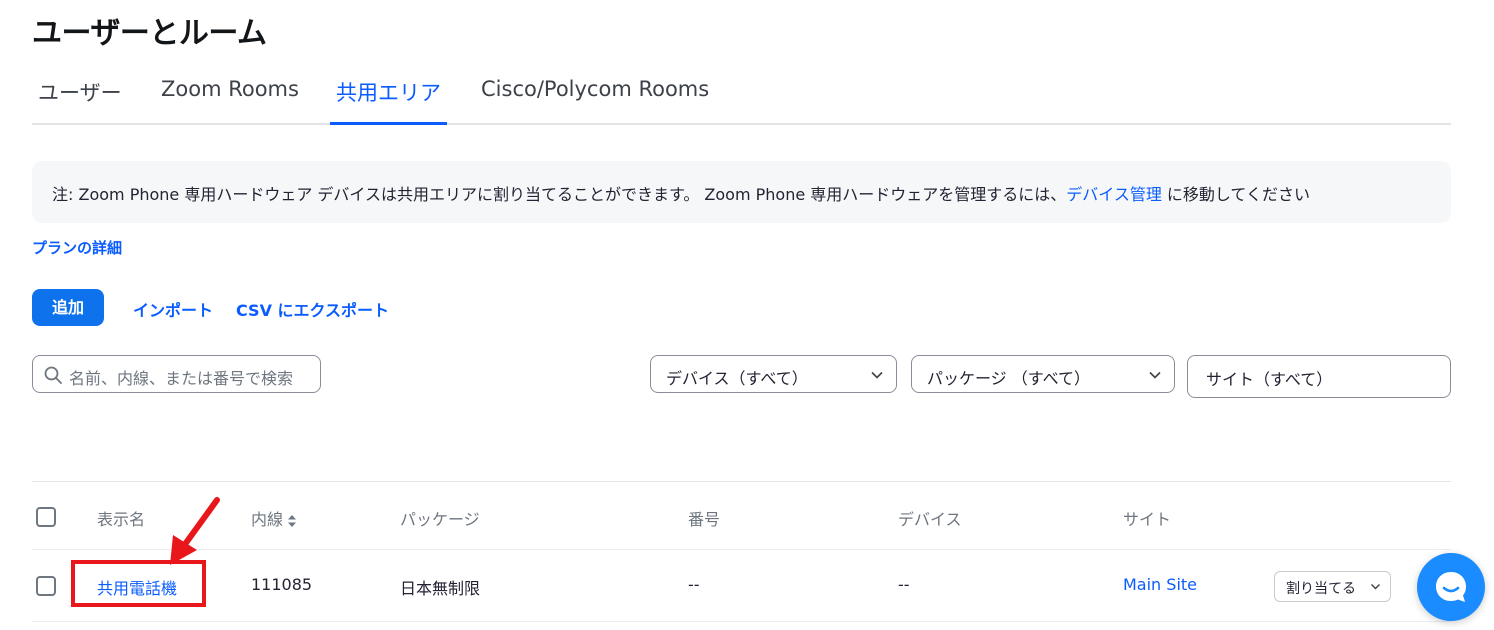 The width and height of the screenshot is (1494, 630). What do you see at coordinates (440, 588) in the screenshot?
I see `package-cell: 日本無制限` at bounding box center [440, 588].